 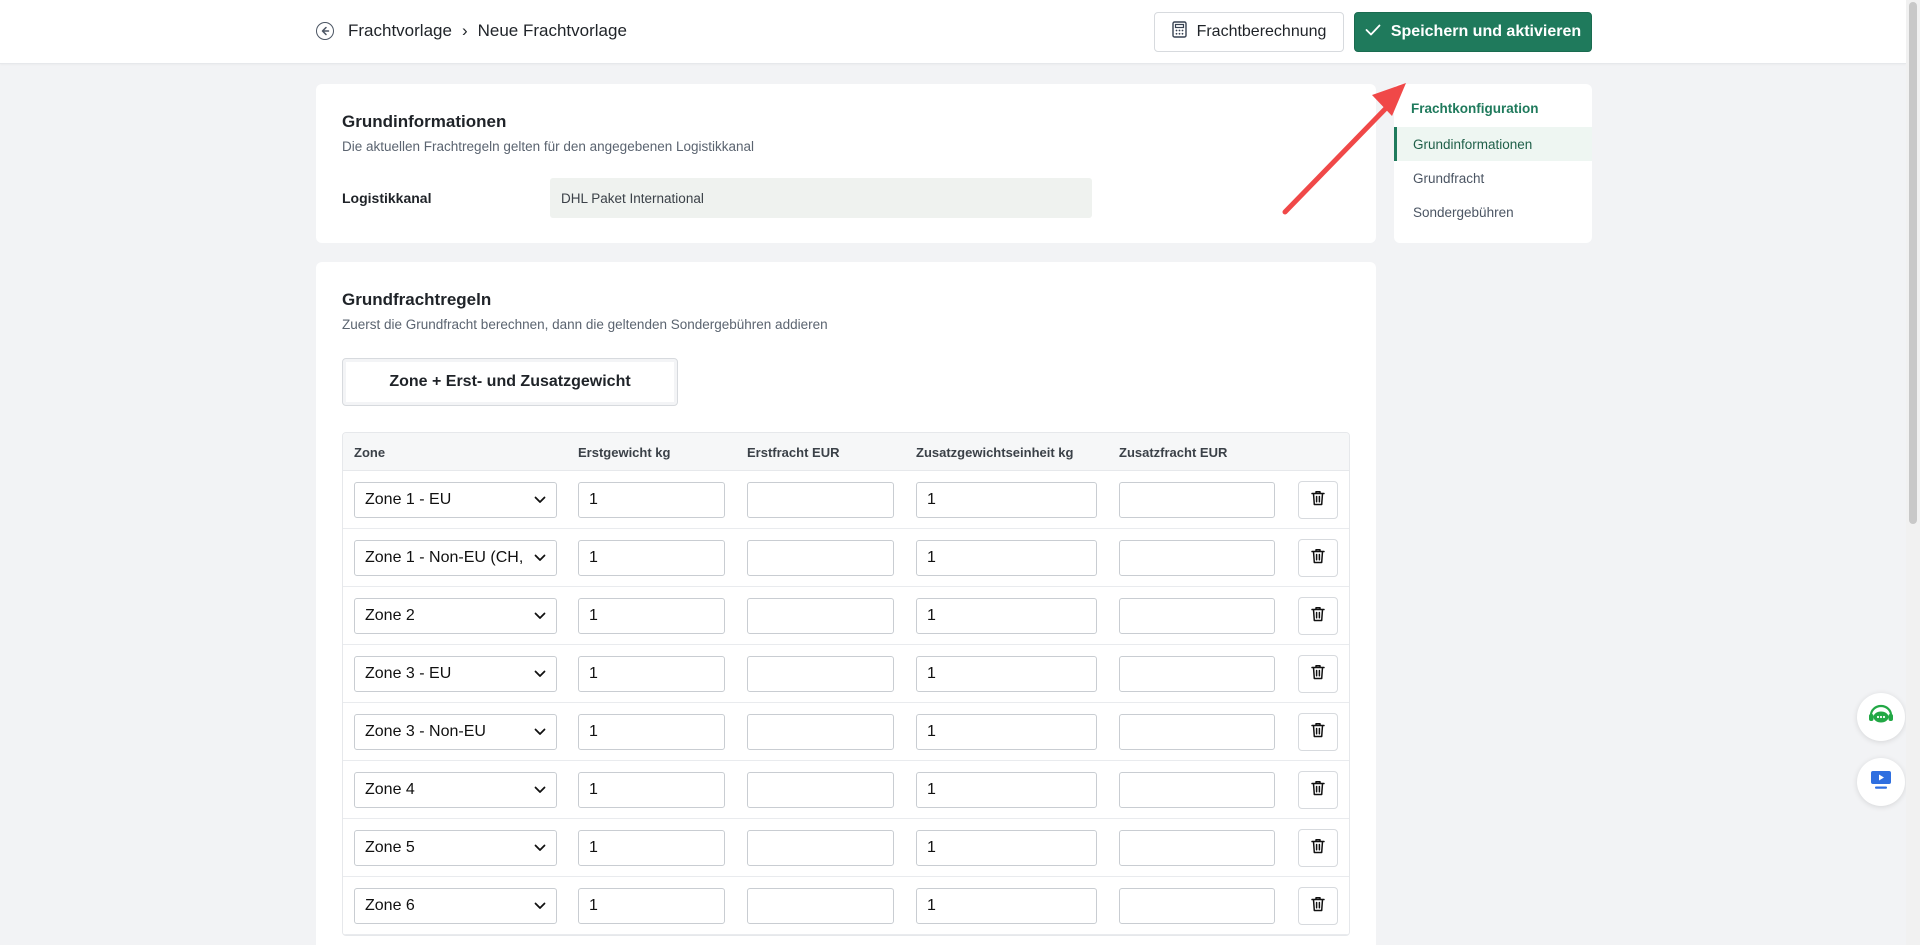 I want to click on rules-title: Grundfrachtregeln, so click(x=417, y=299).